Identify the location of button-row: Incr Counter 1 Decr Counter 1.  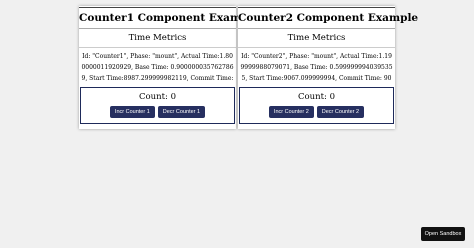
(157, 112).